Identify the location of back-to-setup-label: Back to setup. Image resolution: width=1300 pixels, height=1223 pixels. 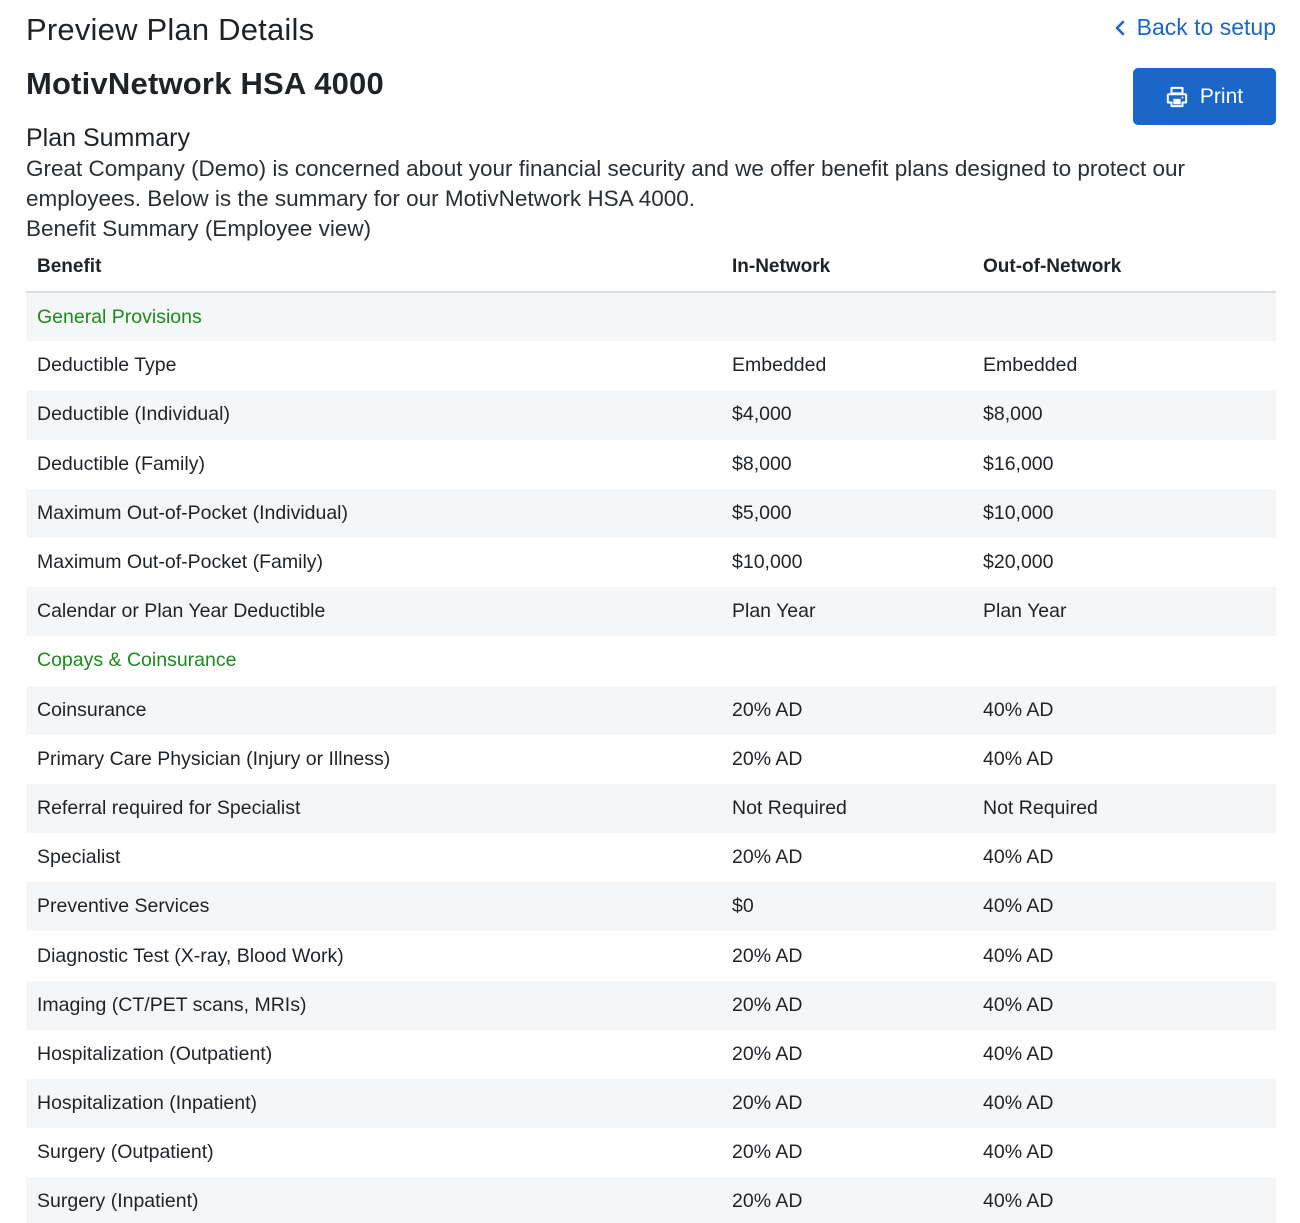
(1206, 27).